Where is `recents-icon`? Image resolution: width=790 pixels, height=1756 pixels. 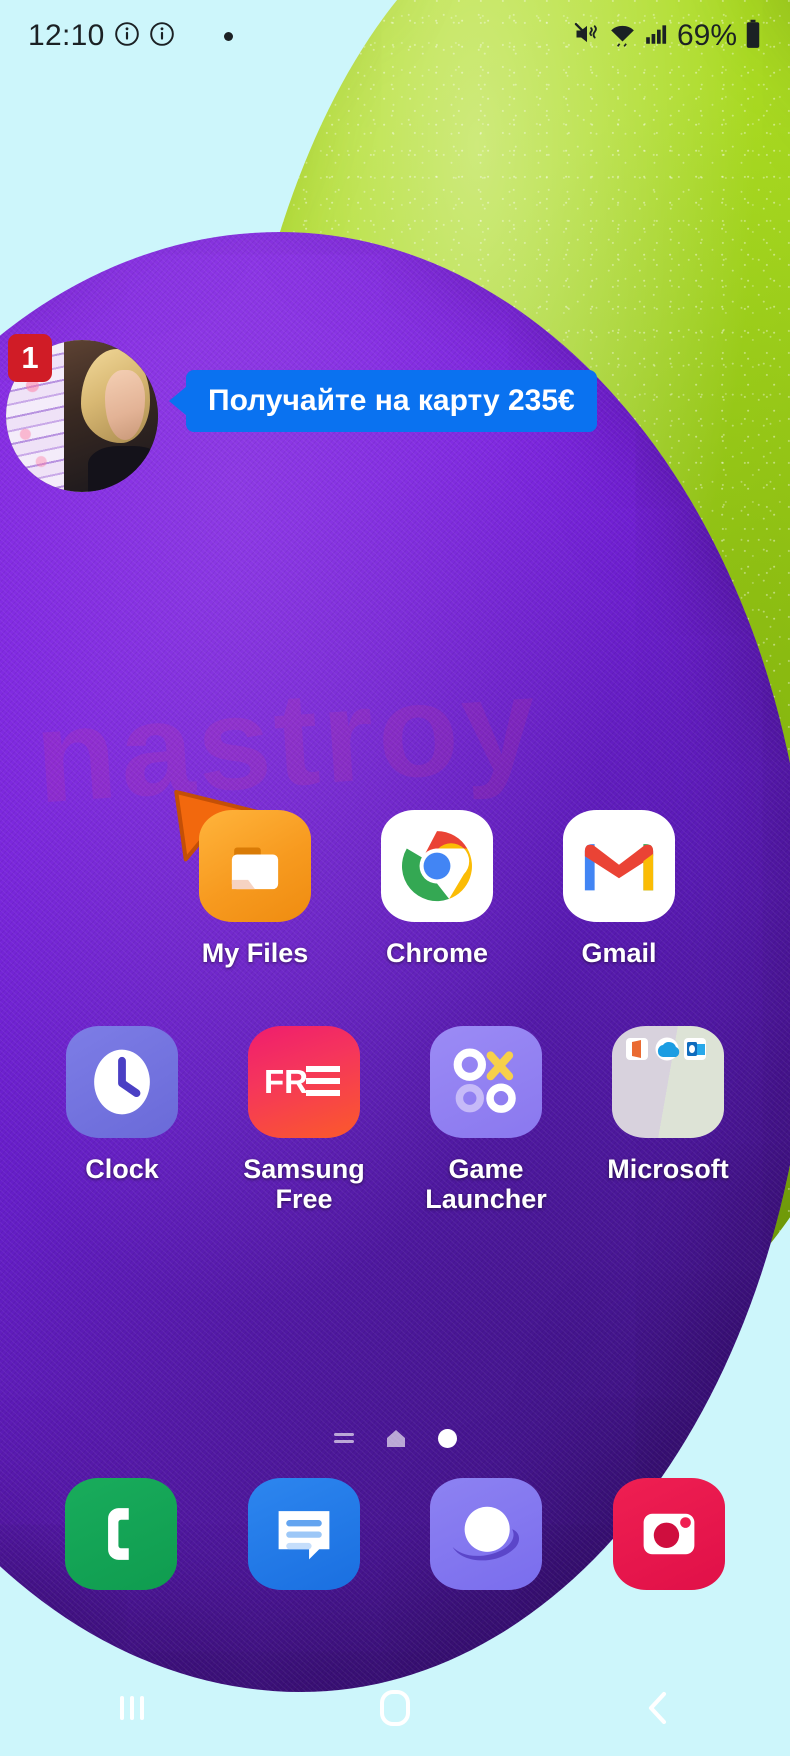 recents-icon is located at coordinates (131, 1708).